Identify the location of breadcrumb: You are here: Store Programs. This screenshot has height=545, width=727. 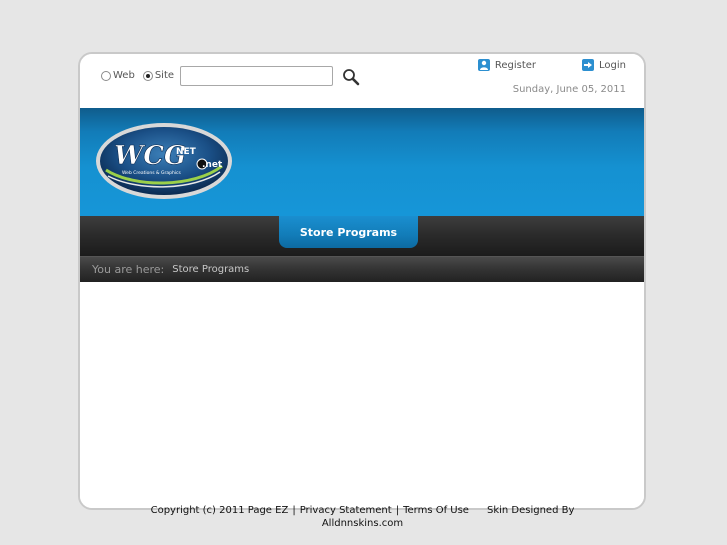
(362, 269).